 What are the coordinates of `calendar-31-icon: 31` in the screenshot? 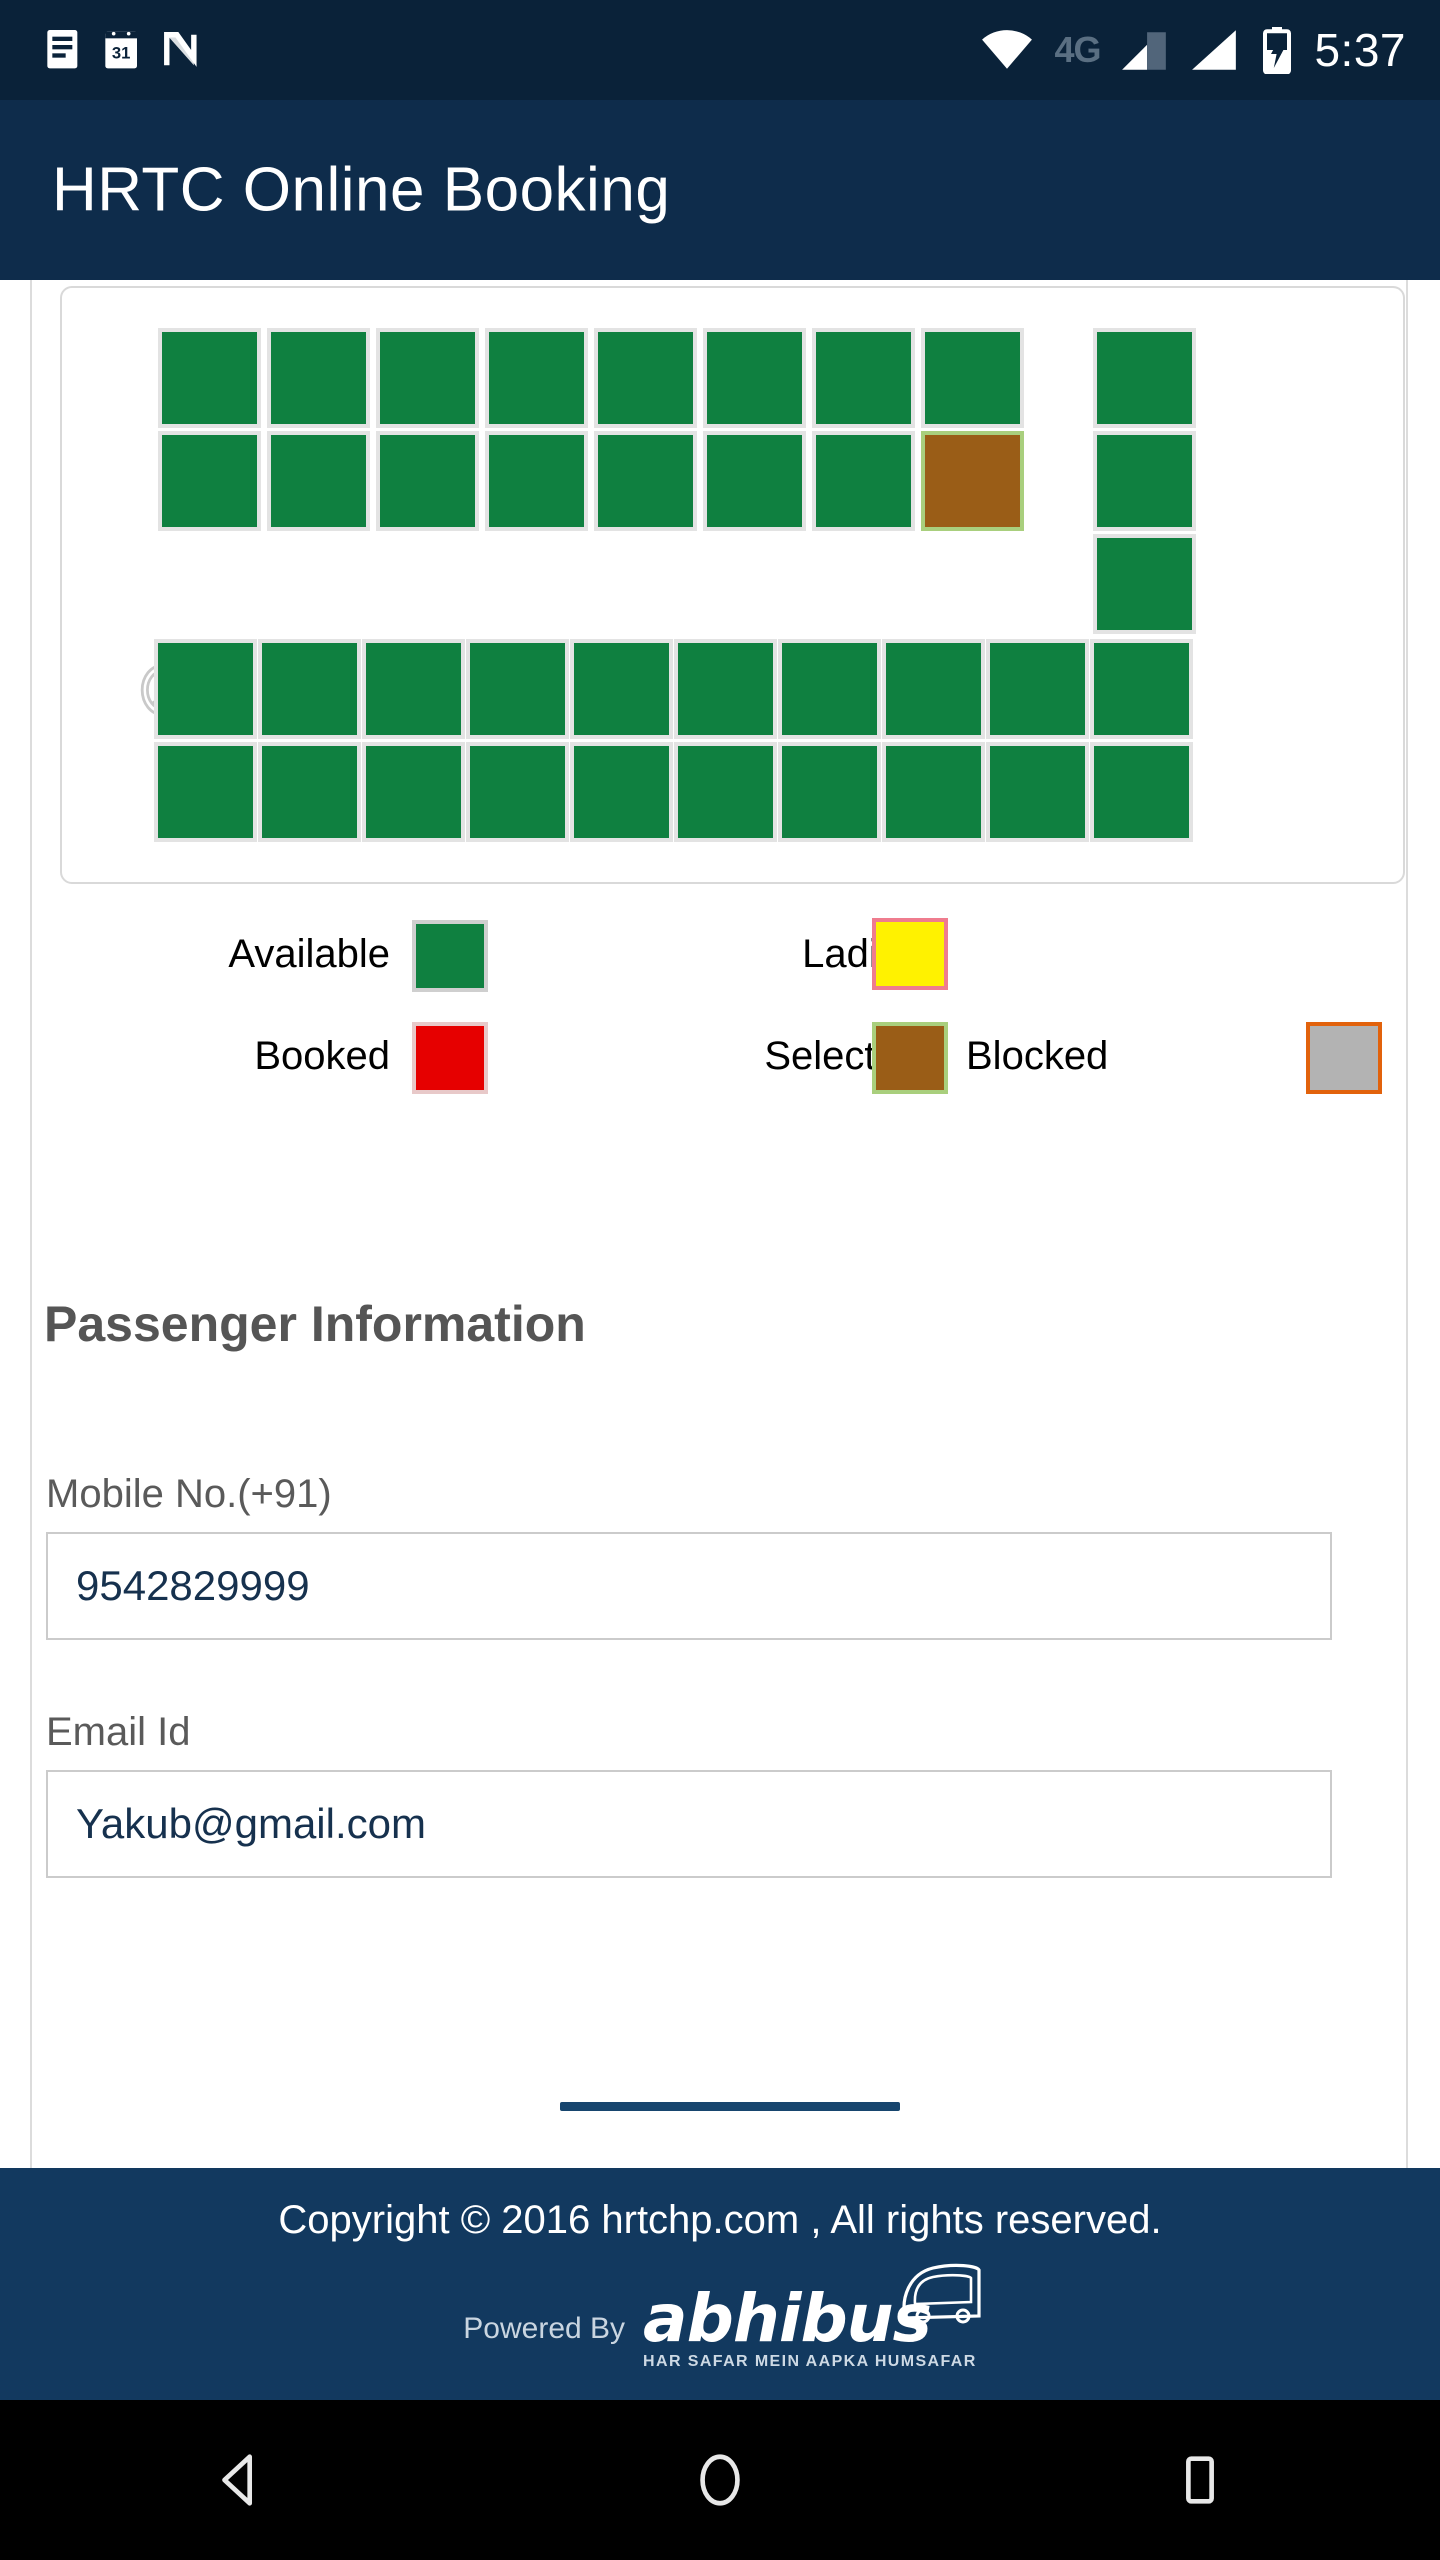 It's located at (121, 50).